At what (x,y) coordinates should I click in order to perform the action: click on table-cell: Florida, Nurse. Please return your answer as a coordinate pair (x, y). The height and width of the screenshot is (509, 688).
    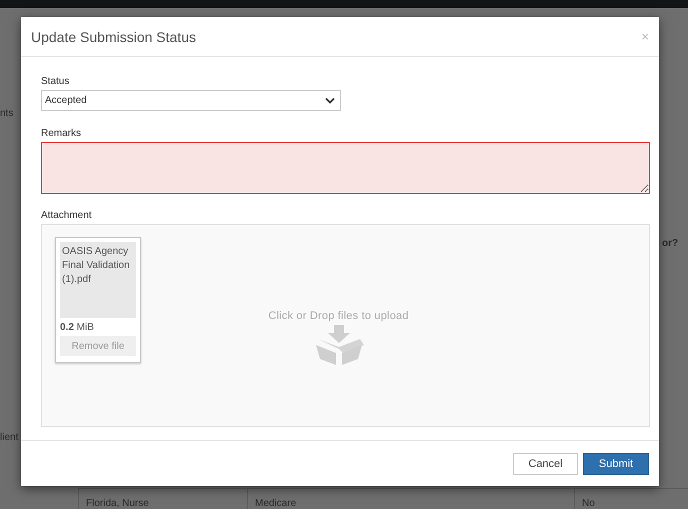
    Looking at the image, I should click on (162, 499).